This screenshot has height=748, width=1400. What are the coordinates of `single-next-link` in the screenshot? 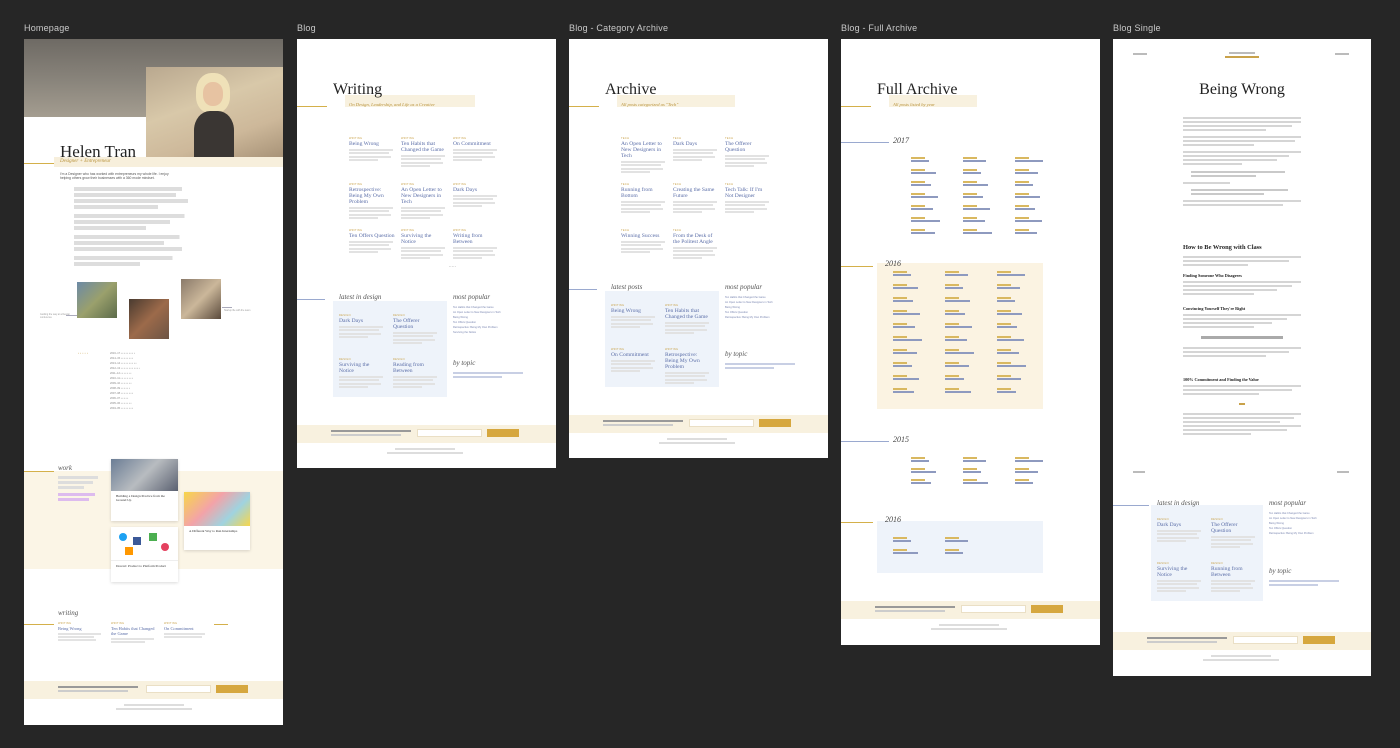 It's located at (1342, 54).